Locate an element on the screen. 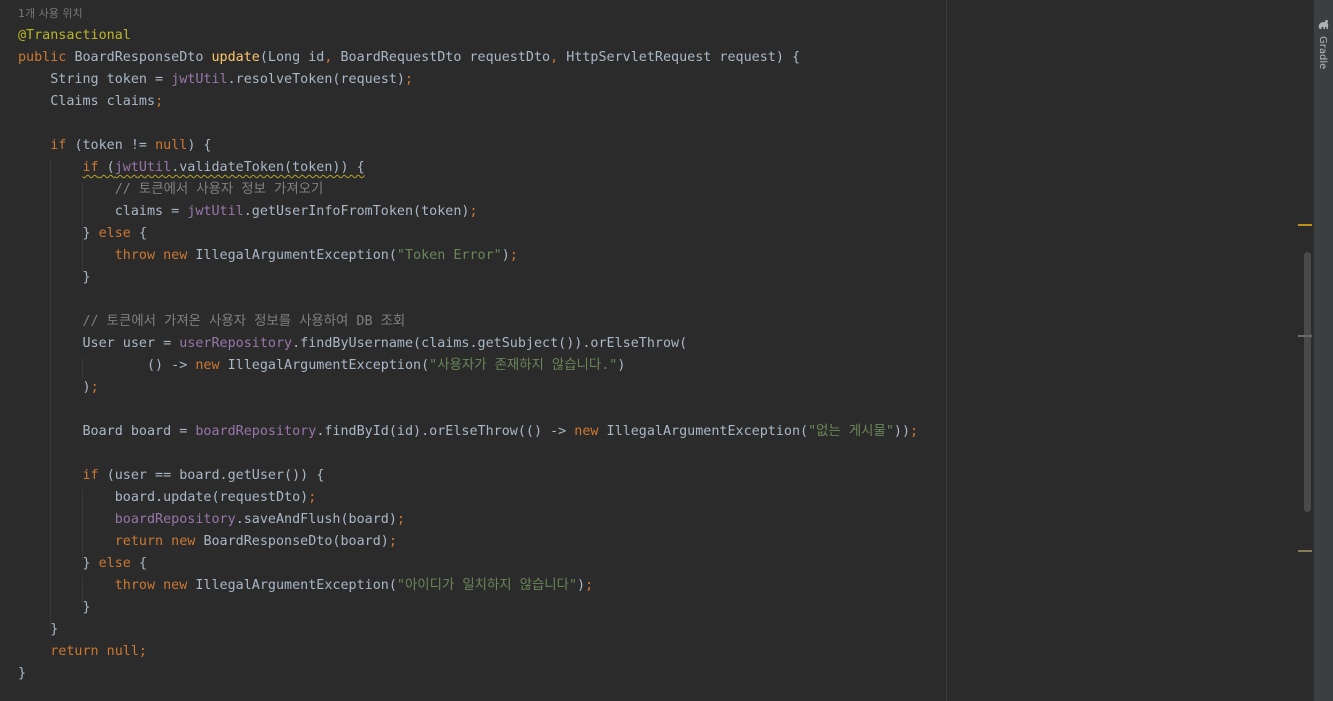 This screenshot has width=1333, height=701. scrollbar-thumb is located at coordinates (1307, 382).